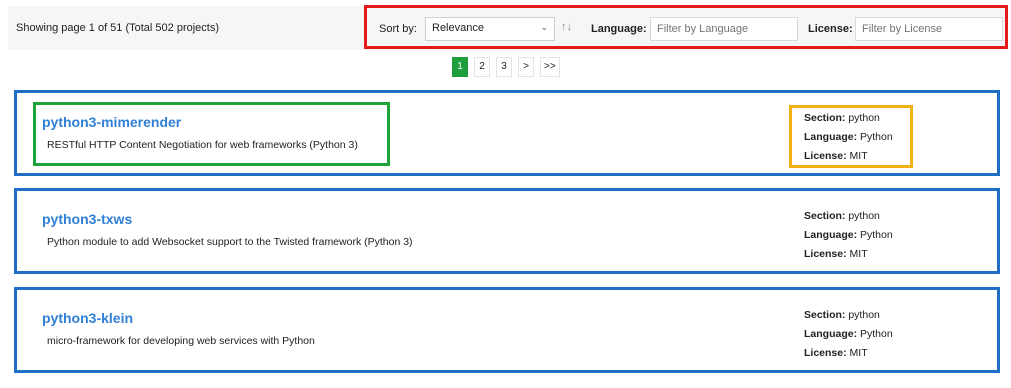  What do you see at coordinates (490, 29) in the screenshot?
I see `sort-select: Relevance ⌄` at bounding box center [490, 29].